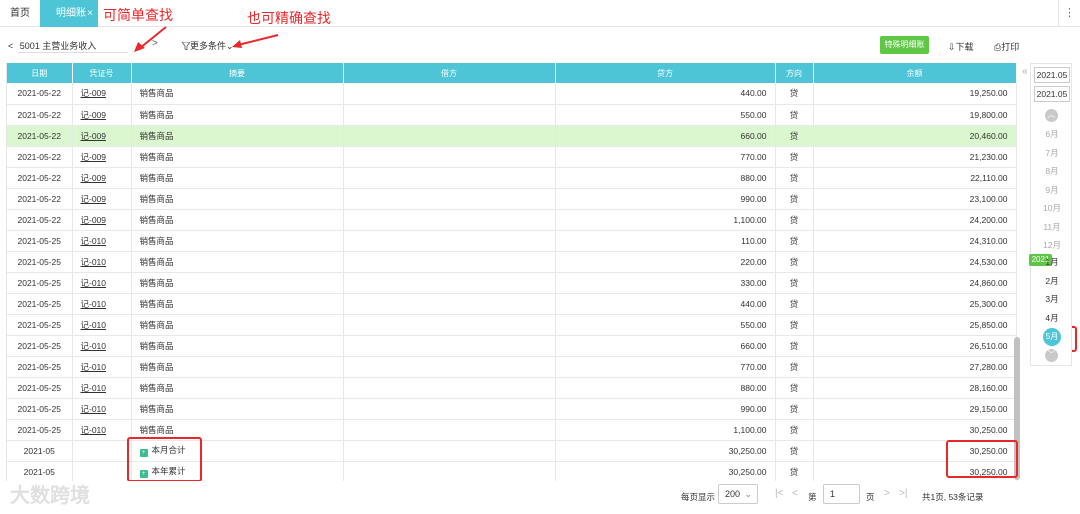 The image size is (1080, 514). What do you see at coordinates (512, 199) in the screenshot?
I see `table-row: 2021-05-22 记-009 销售商品 990.00 贷 23,100.00` at bounding box center [512, 199].